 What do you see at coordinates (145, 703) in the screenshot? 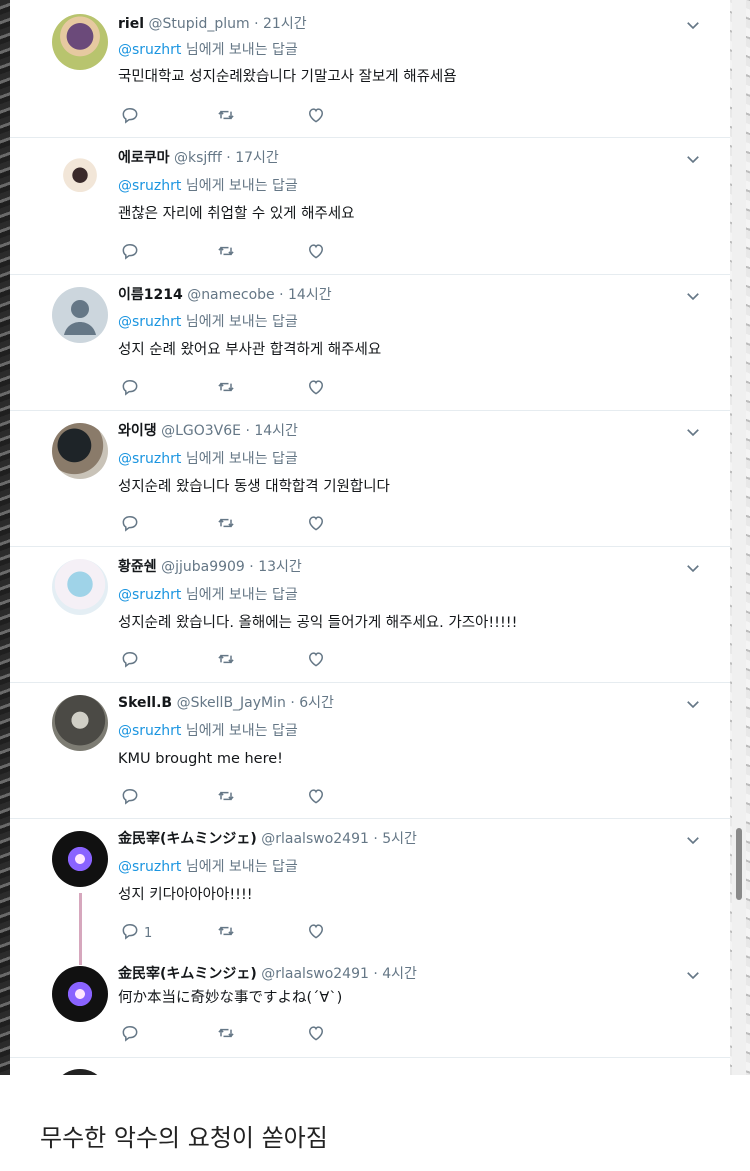
I see `display-name: Skell.B` at bounding box center [145, 703].